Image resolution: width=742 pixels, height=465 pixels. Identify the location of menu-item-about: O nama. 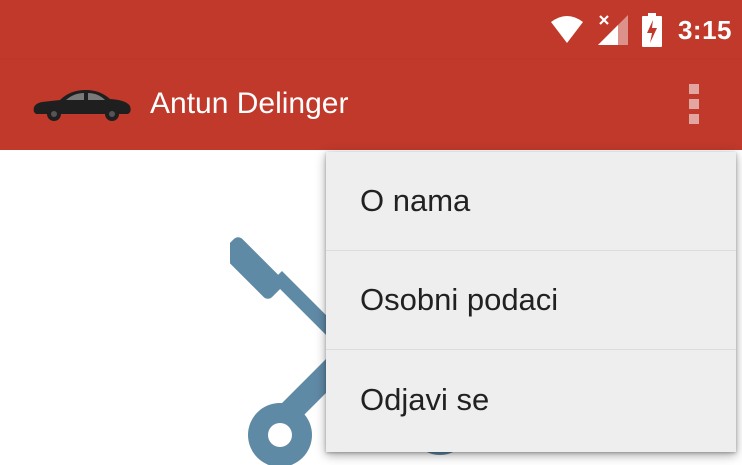
(531, 201).